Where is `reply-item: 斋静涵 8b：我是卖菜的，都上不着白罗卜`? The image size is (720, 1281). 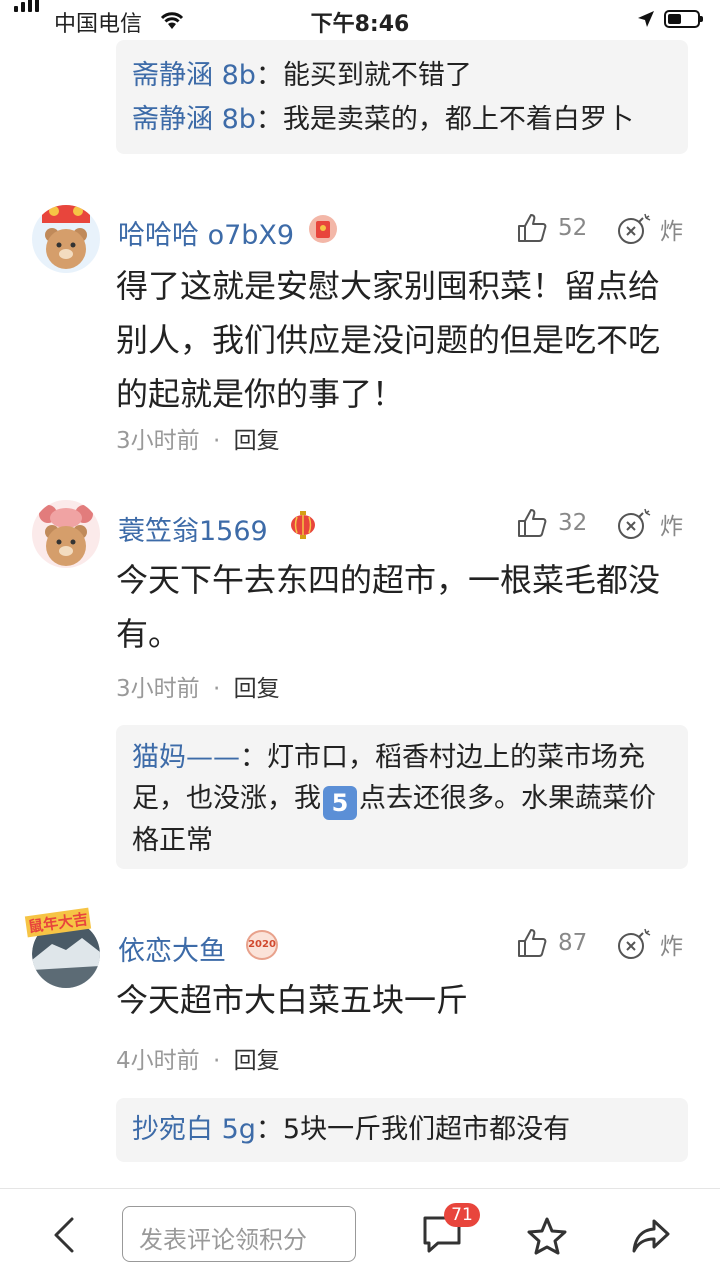
reply-item: 斋静涵 8b：我是卖菜的，都上不着白罗卜 is located at coordinates (402, 120).